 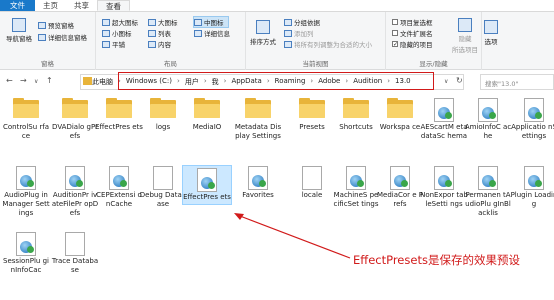 I want to click on file-item: Shortcuts, so click(x=356, y=115).